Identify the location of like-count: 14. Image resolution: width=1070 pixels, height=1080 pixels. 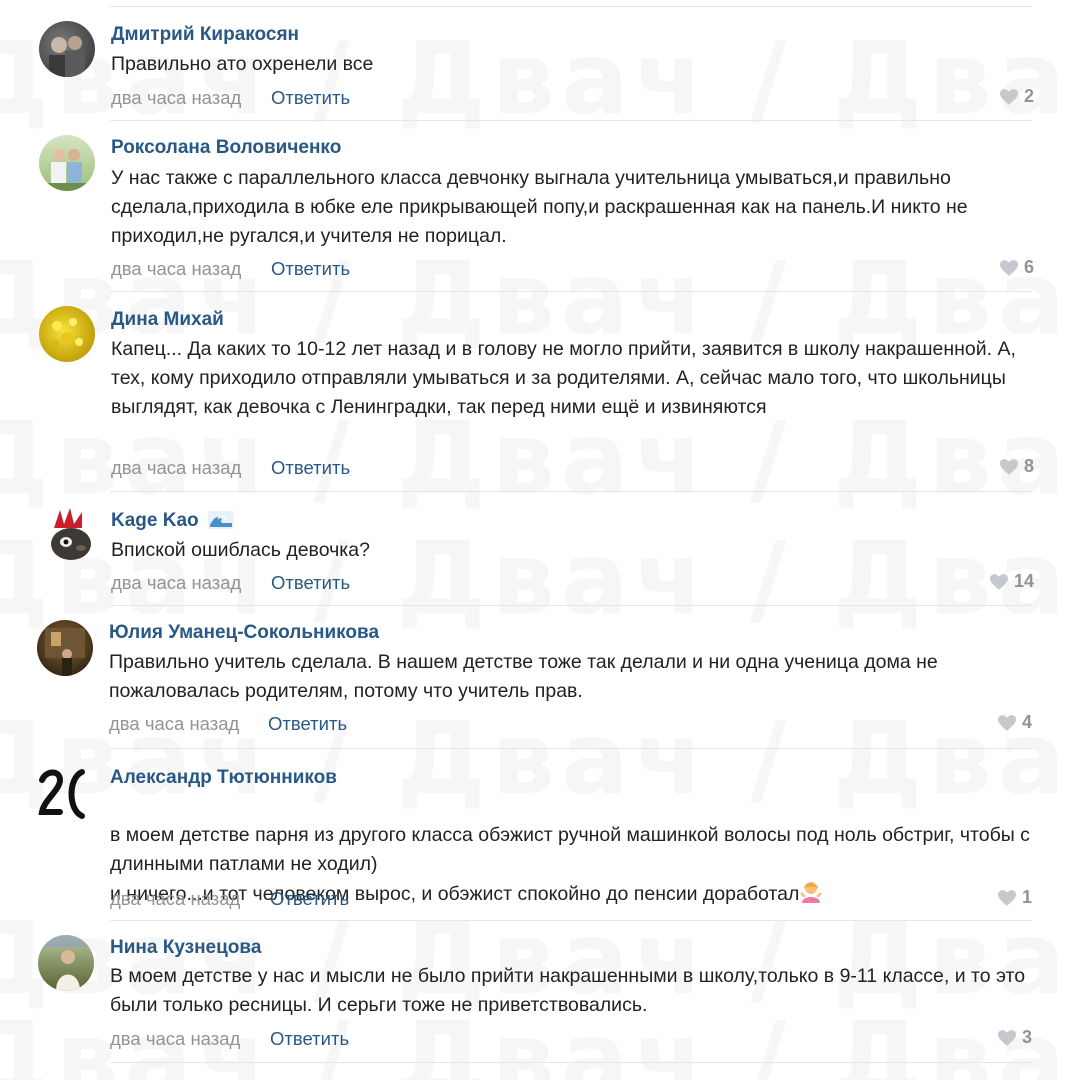
(1023, 581).